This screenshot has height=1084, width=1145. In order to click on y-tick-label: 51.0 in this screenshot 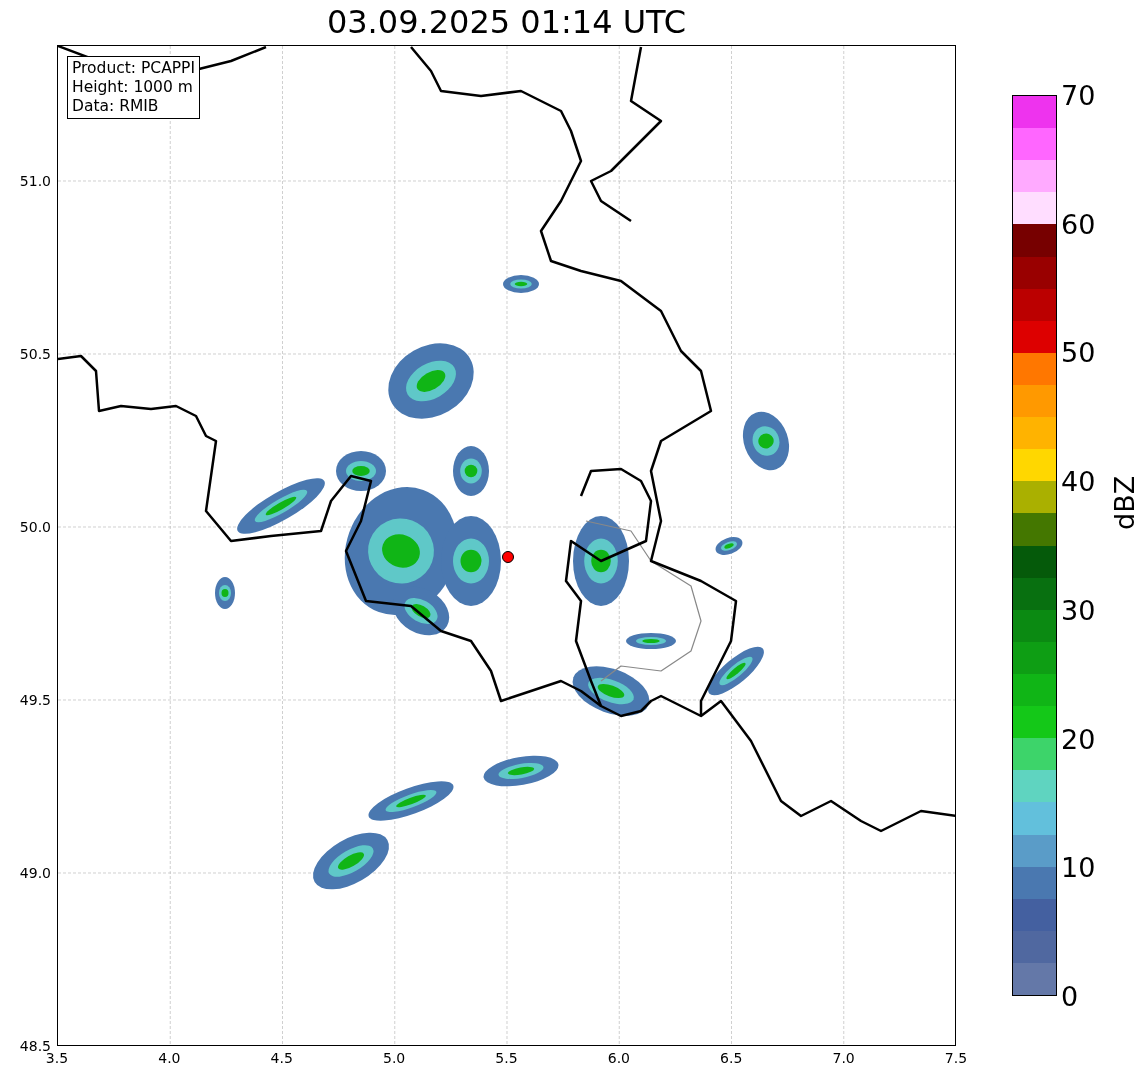, I will do `click(35, 181)`.